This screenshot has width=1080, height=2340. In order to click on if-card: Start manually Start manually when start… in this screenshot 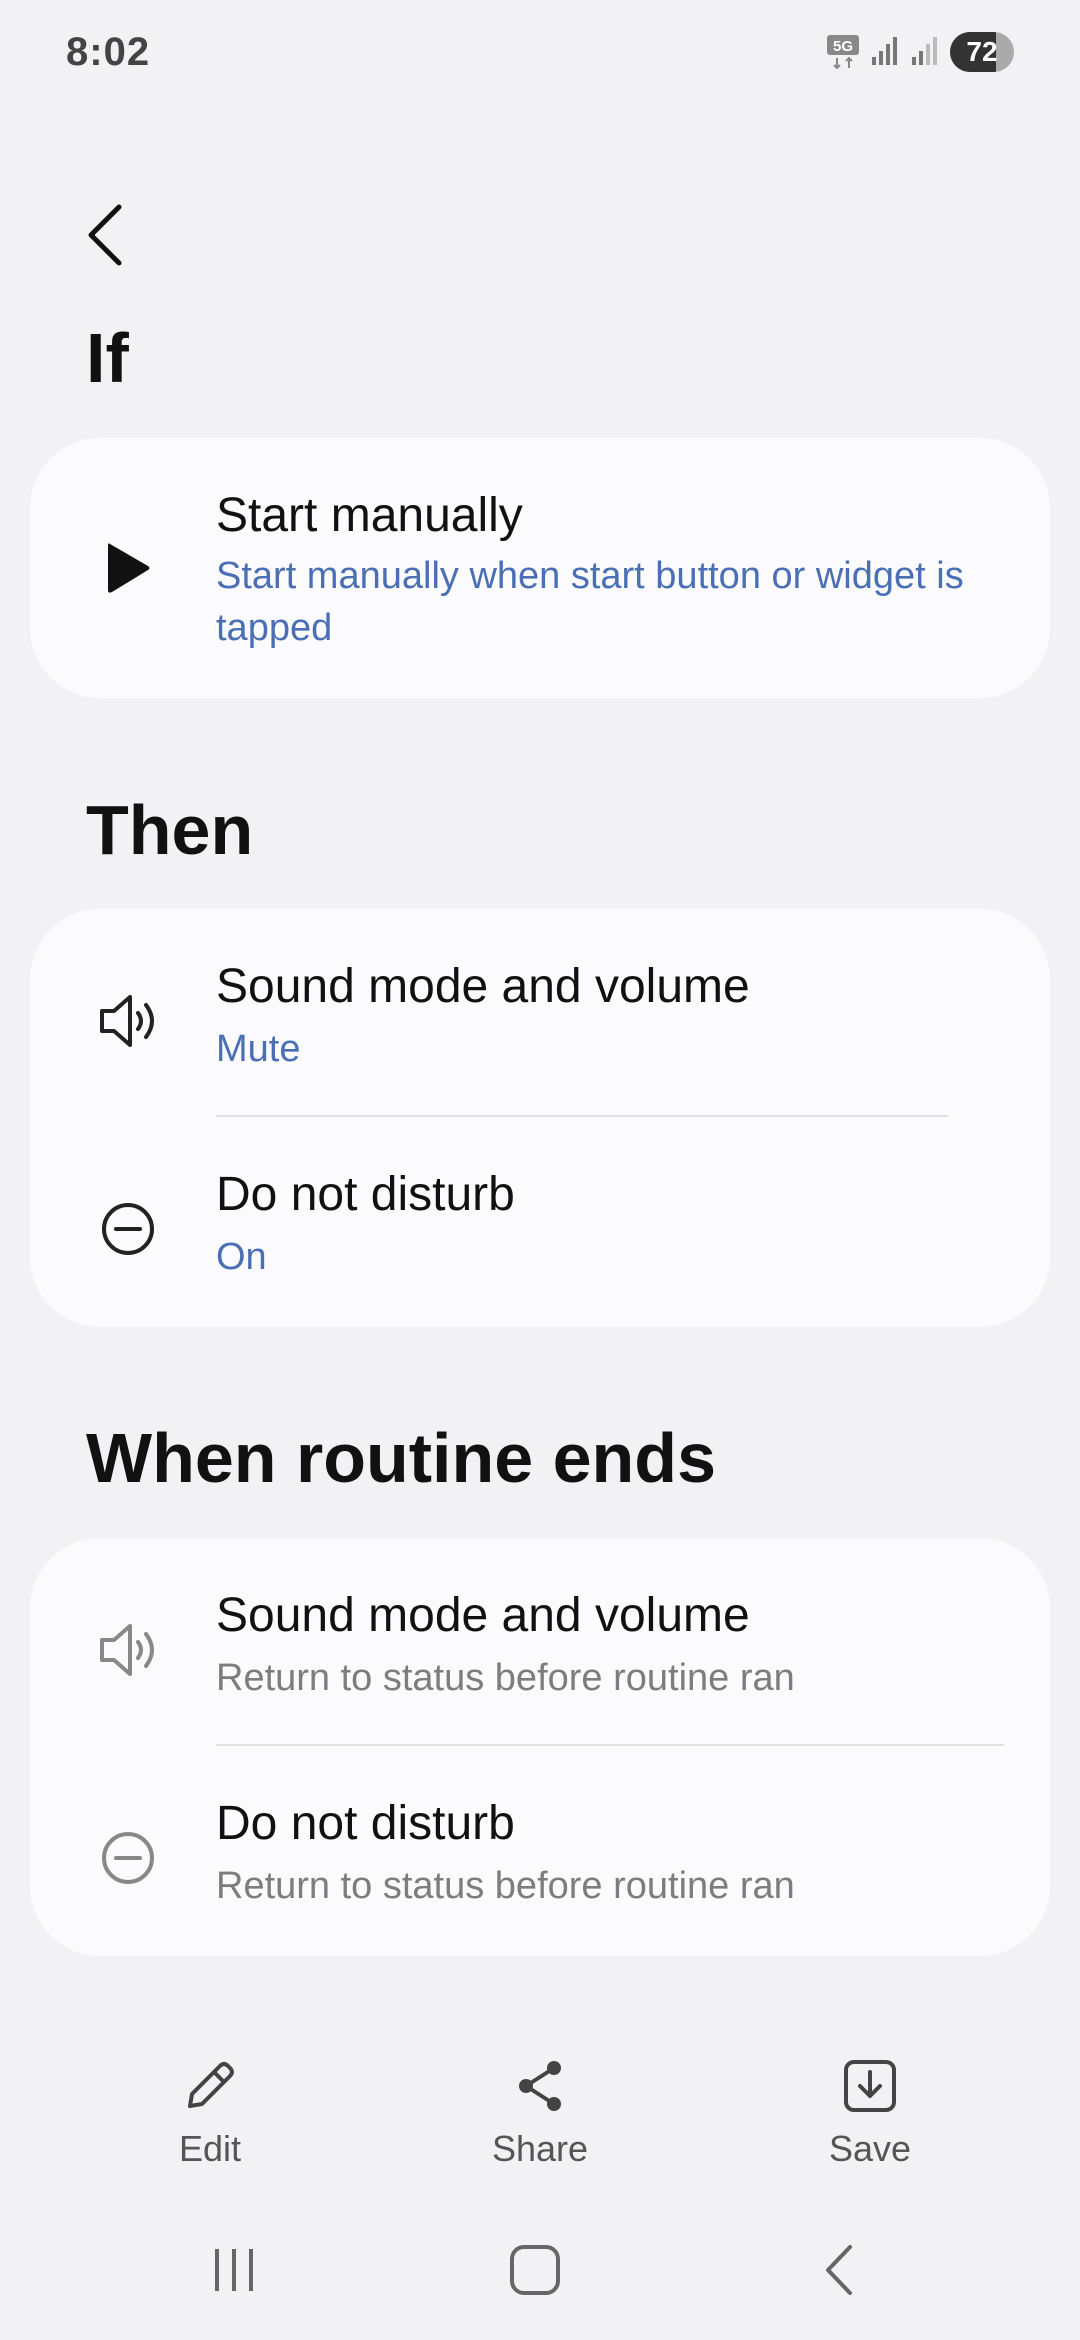, I will do `click(540, 568)`.